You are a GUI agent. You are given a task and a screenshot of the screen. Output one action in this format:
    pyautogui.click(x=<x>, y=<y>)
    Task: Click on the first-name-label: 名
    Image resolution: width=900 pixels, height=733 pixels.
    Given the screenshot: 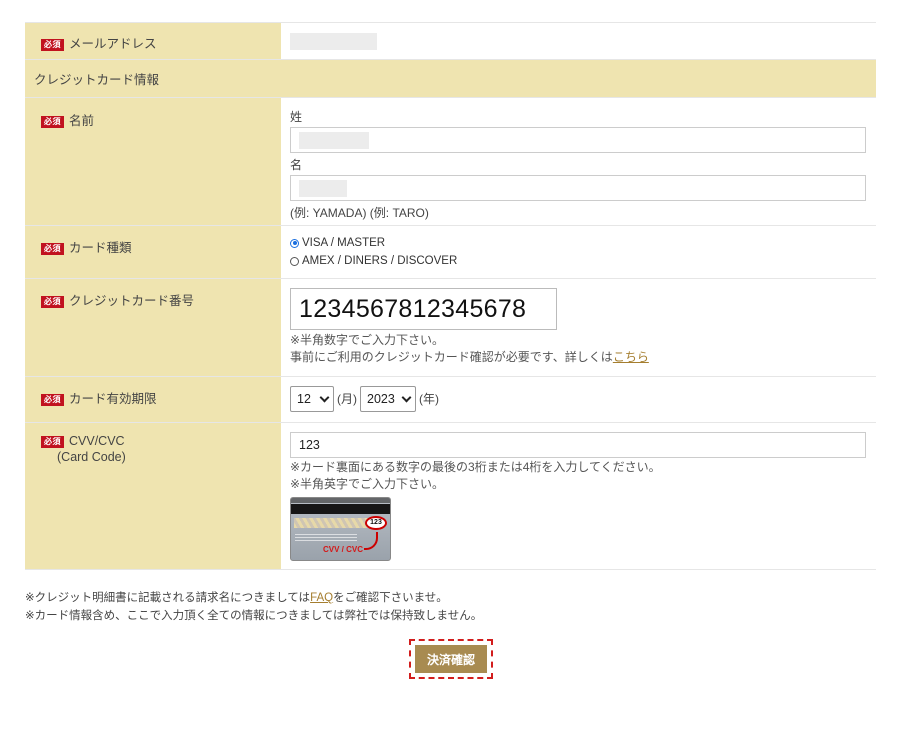 What is the action you would take?
    pyautogui.click(x=296, y=165)
    